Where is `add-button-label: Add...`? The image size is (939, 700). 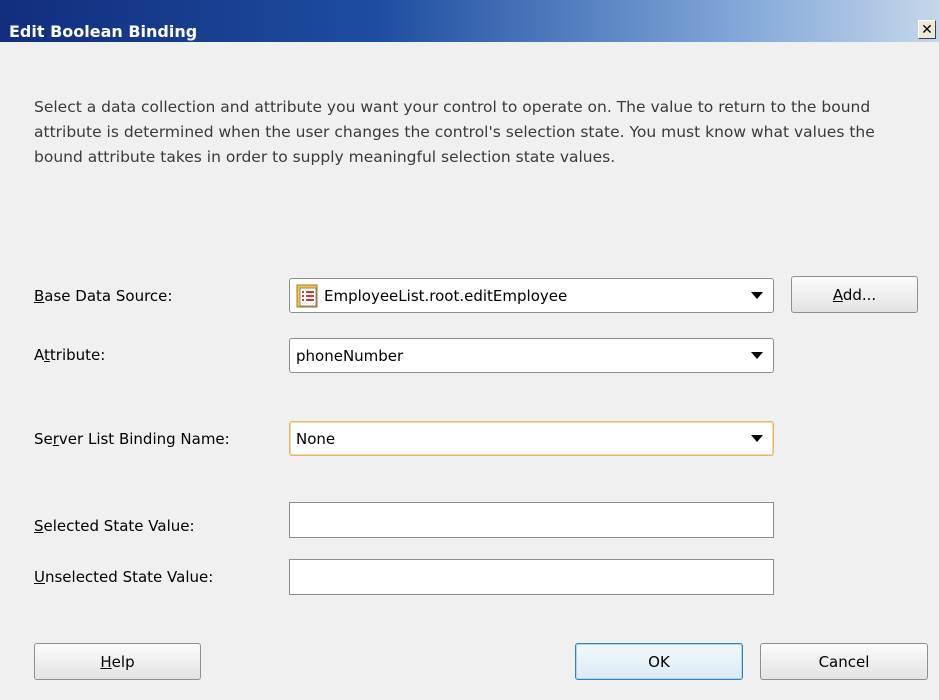 add-button-label: Add... is located at coordinates (854, 294).